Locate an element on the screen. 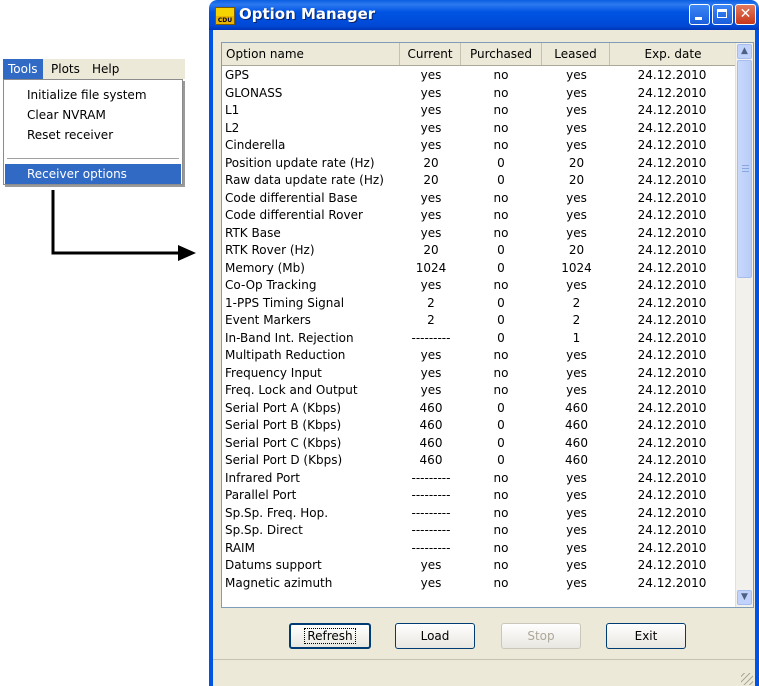  table-row: GPS yes no yes 24.12.2010 is located at coordinates (479, 76).